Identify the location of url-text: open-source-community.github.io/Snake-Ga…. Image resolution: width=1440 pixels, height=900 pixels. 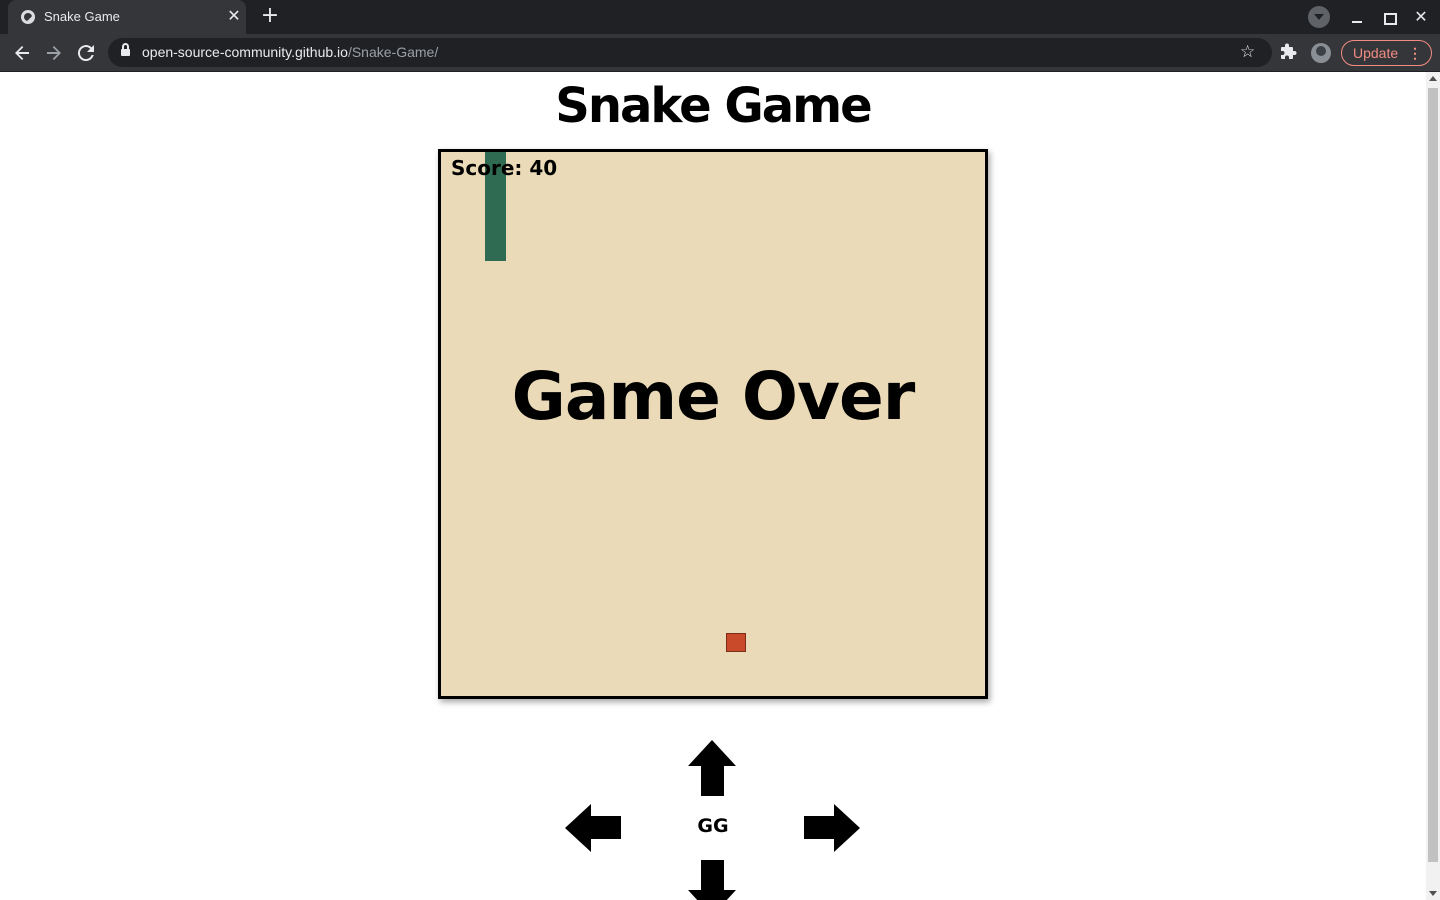
(290, 52).